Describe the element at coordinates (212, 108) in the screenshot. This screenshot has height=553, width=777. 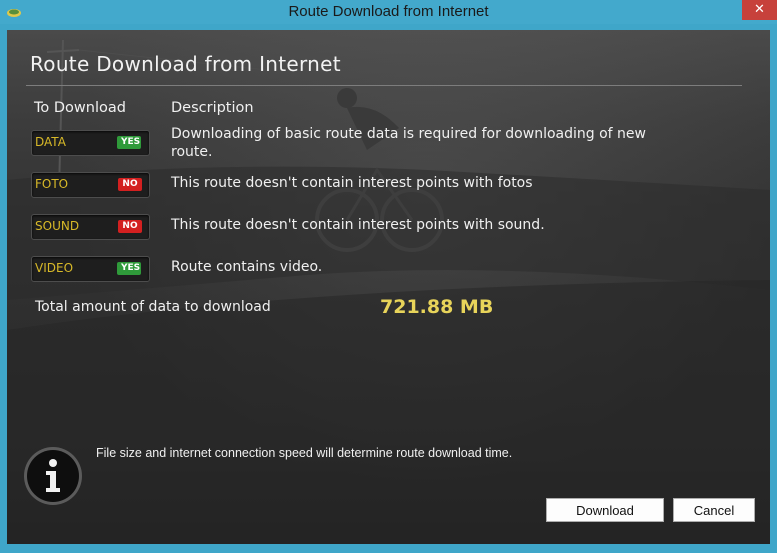
I see `column-header-description: Description` at that location.